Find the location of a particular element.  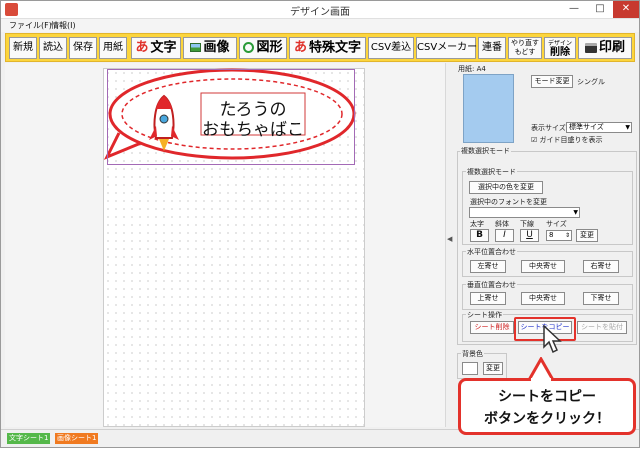

paper-thumbnail is located at coordinates (488, 108).